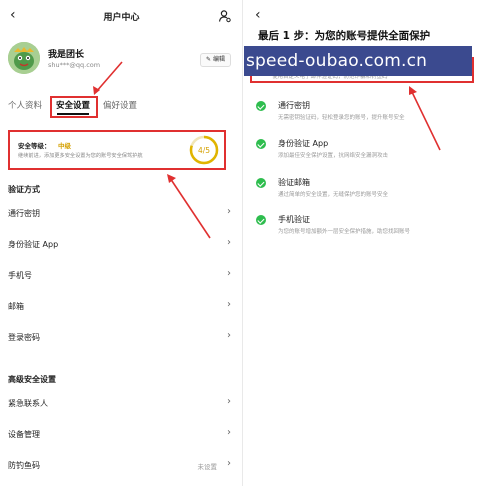 Image resolution: width=484 pixels, height=486 pixels. I want to click on menu-label: 通行密钥, so click(24, 213).